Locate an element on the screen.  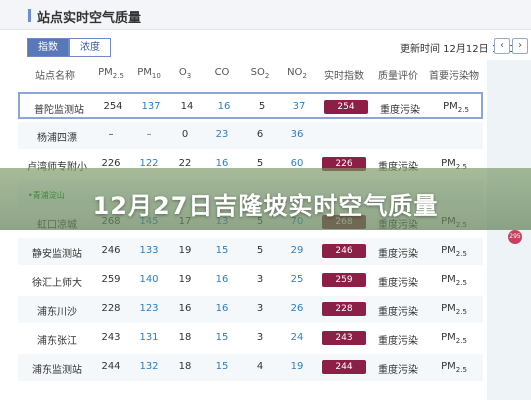
pm25-value: – is located at coordinates (111, 134).